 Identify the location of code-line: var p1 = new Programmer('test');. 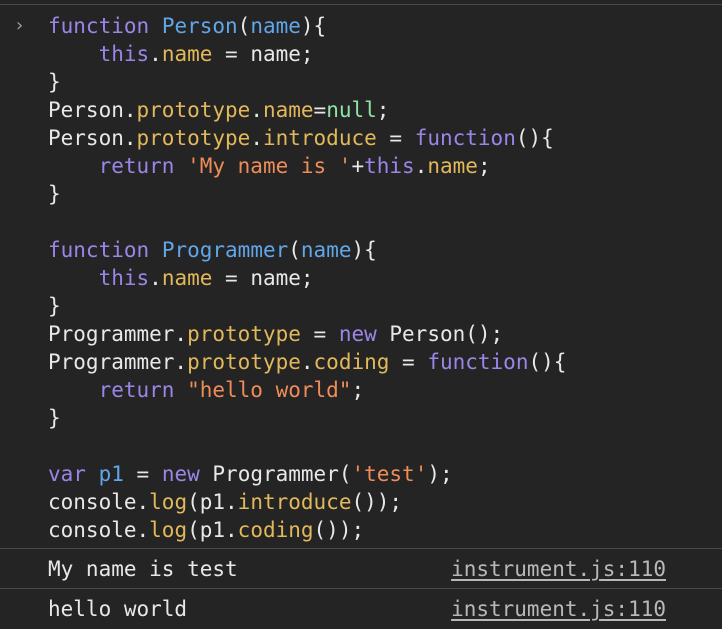
(307, 474).